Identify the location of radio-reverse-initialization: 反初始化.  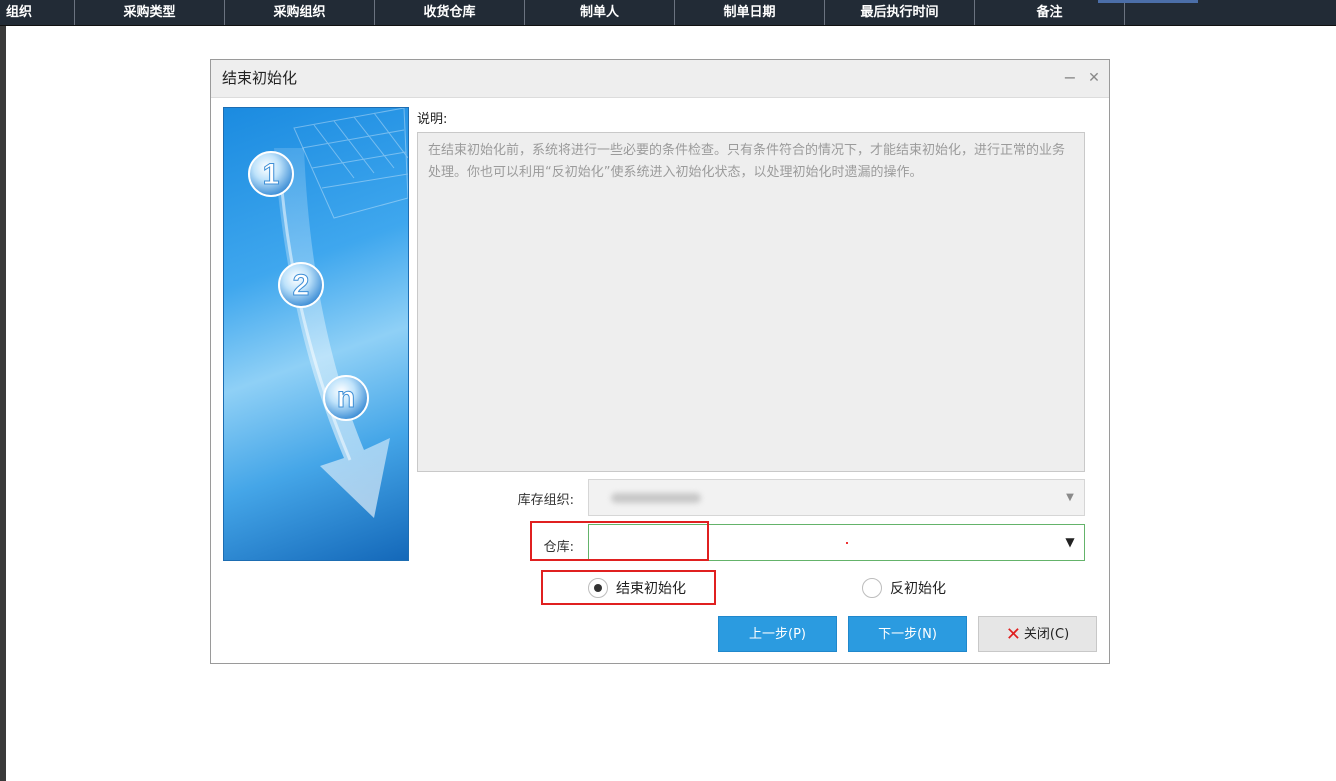
(904, 588).